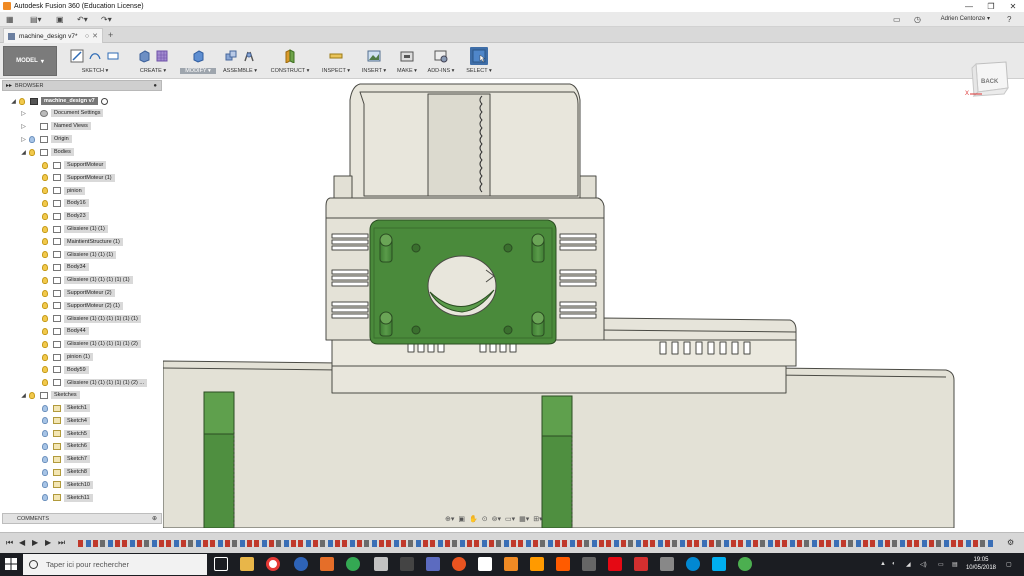  I want to click on sketch-item: Sketch7, so click(65, 459).